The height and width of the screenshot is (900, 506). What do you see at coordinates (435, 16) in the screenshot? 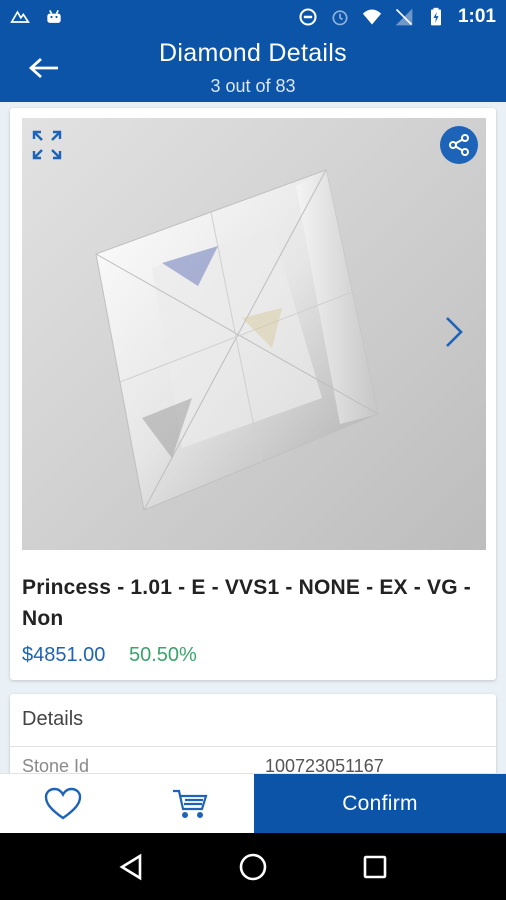
I see `battery-charging-icon` at bounding box center [435, 16].